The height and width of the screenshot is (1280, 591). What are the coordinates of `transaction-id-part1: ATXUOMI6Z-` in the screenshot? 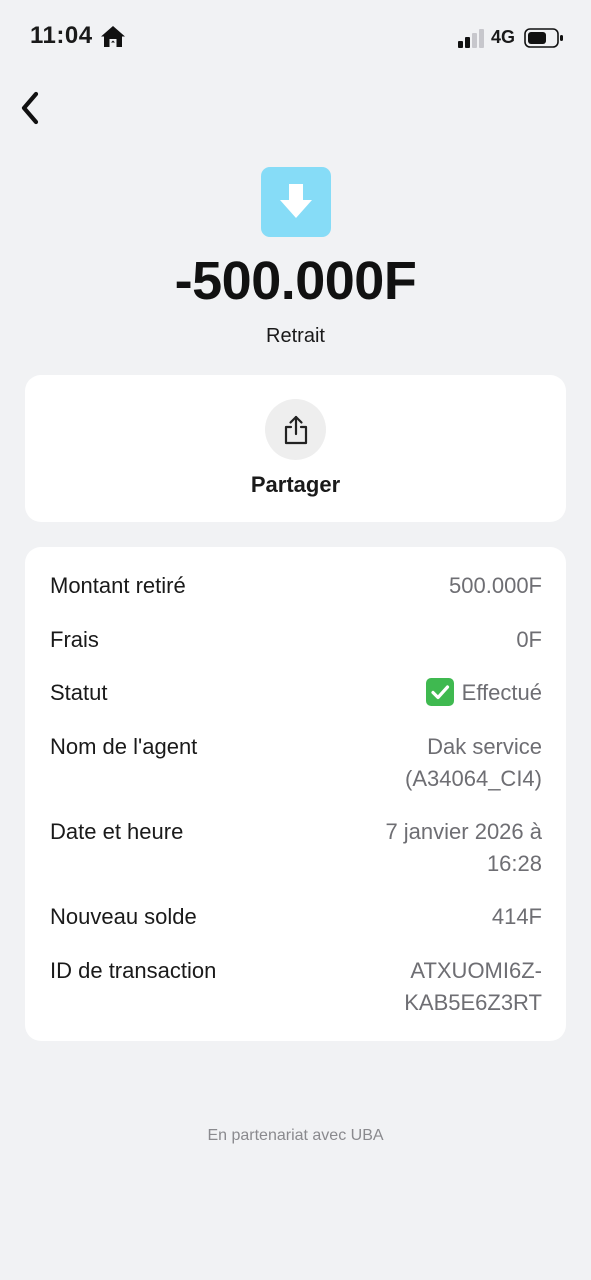 It's located at (476, 970).